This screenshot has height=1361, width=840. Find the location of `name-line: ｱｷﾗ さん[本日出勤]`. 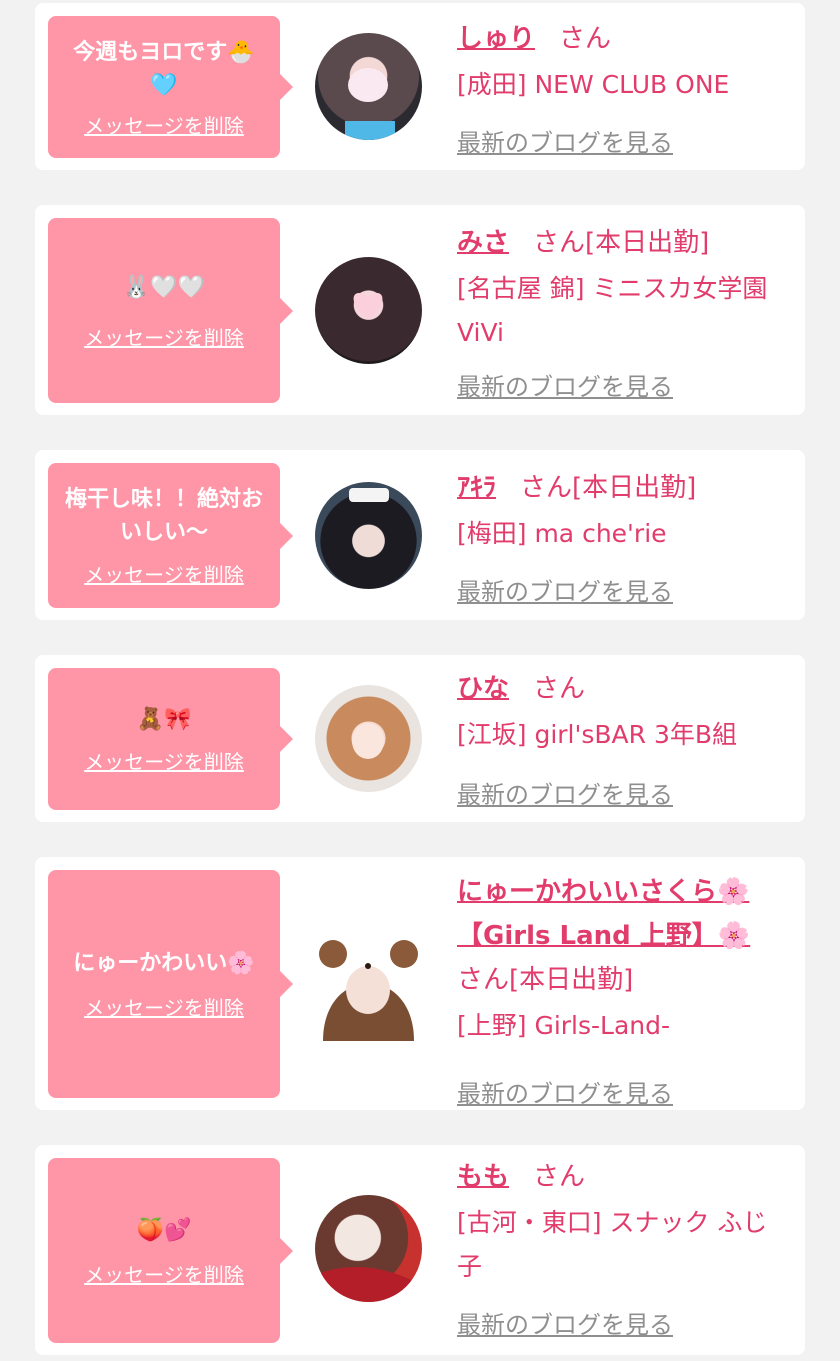

name-line: ｱｷﾗ さん[本日出勤] is located at coordinates (621, 488).